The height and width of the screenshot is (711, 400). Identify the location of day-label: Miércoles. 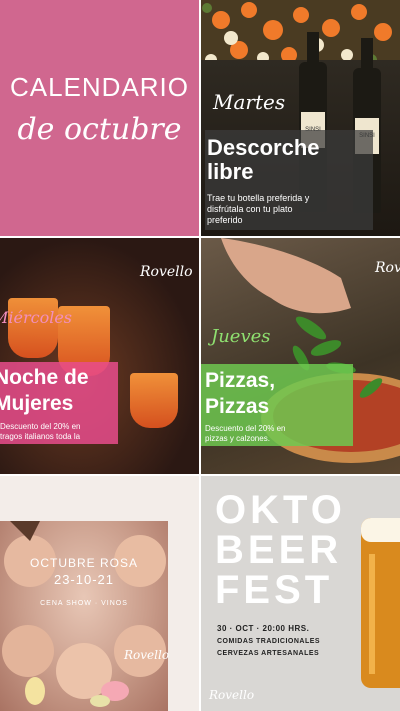
(36, 317).